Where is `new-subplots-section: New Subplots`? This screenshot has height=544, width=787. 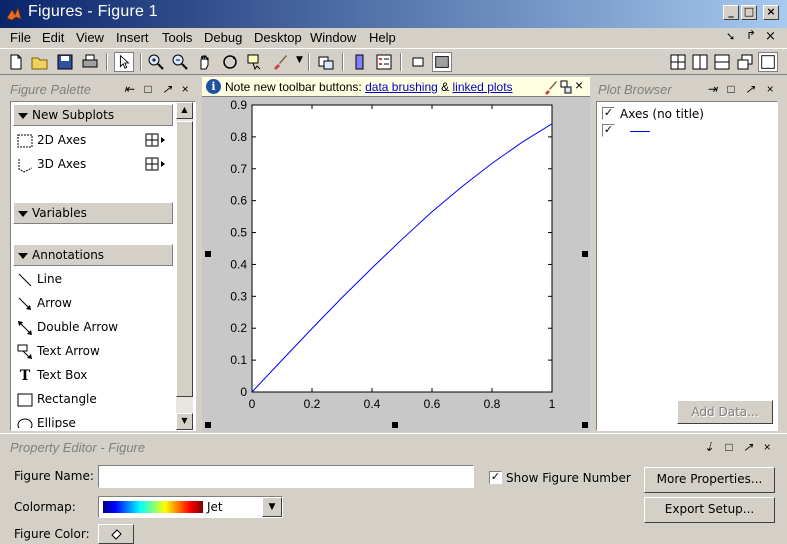 new-subplots-section: New Subplots is located at coordinates (93, 115).